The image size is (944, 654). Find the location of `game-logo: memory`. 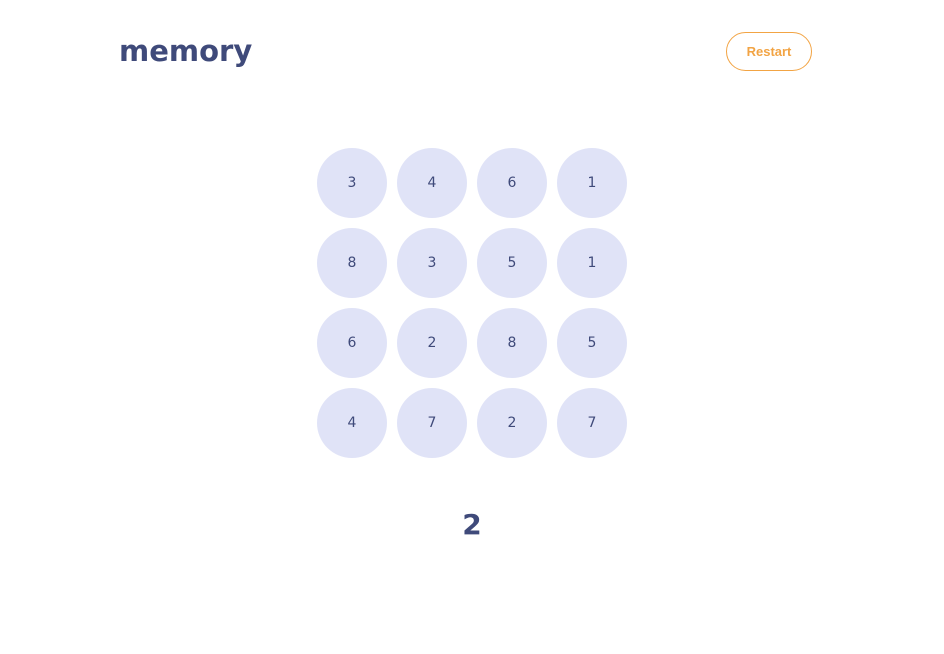

game-logo: memory is located at coordinates (186, 51).